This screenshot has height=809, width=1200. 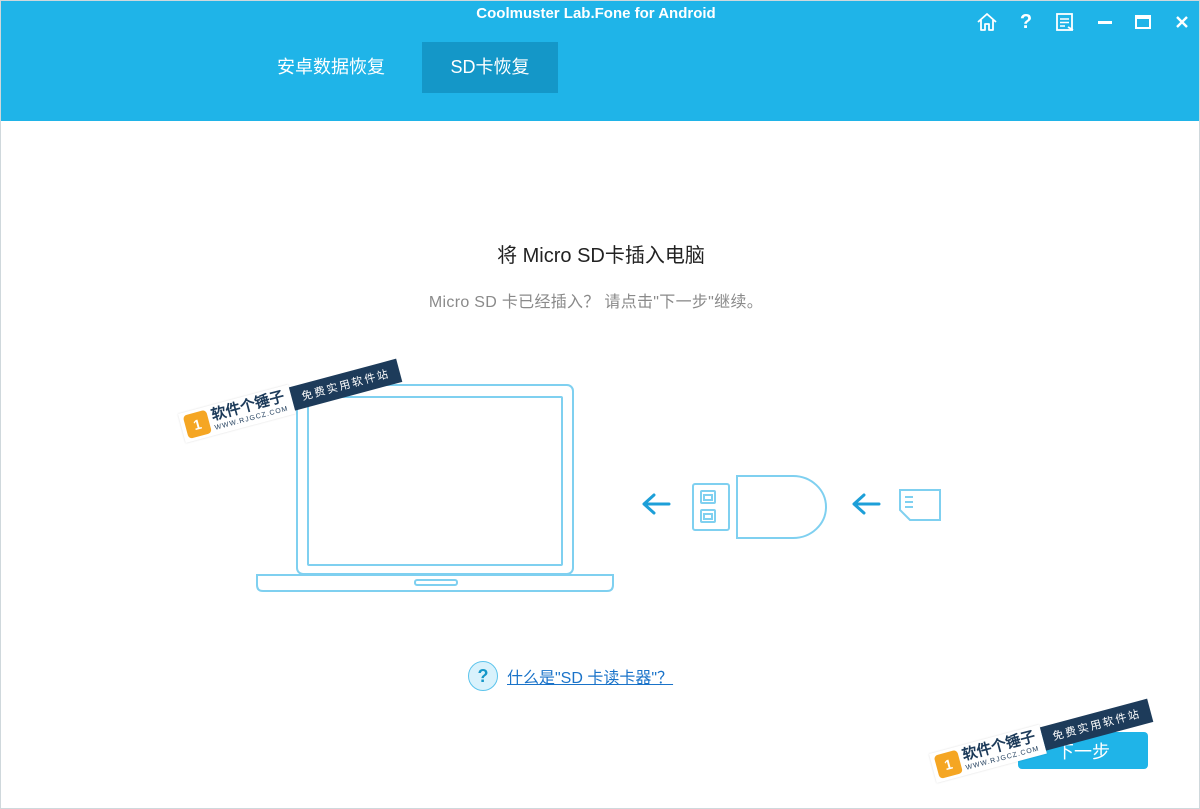 What do you see at coordinates (759, 507) in the screenshot?
I see `card-reader-icon` at bounding box center [759, 507].